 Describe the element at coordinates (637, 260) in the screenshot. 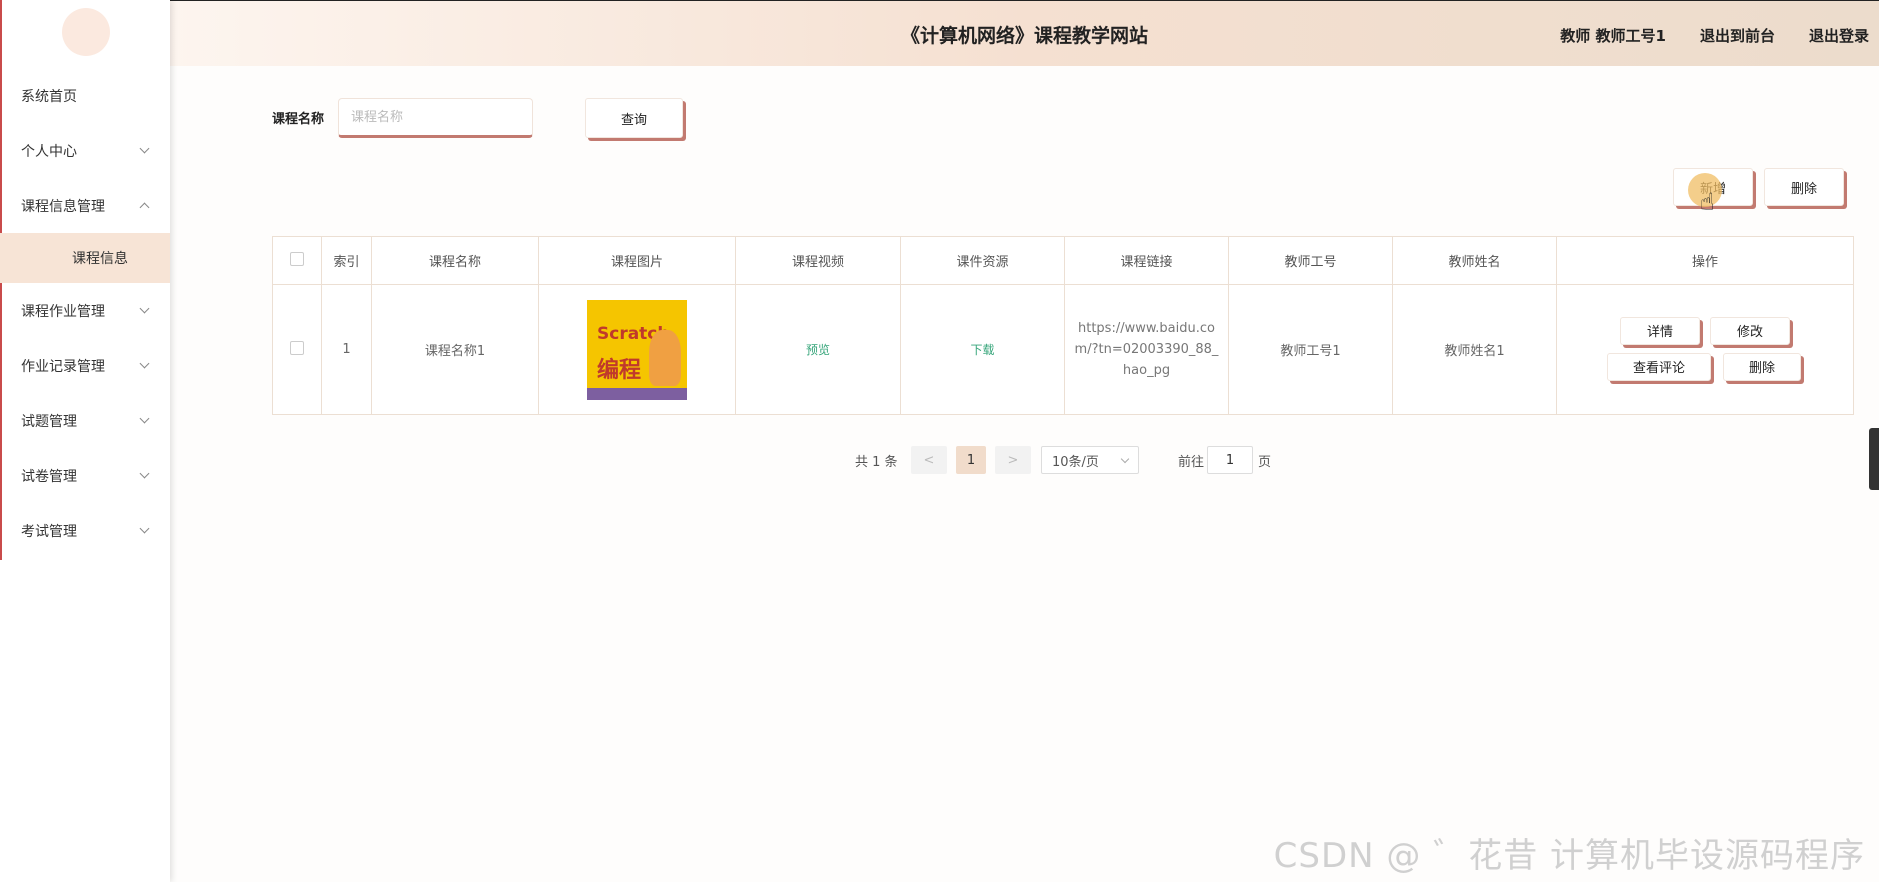

I see `column-header: 课程图片` at that location.